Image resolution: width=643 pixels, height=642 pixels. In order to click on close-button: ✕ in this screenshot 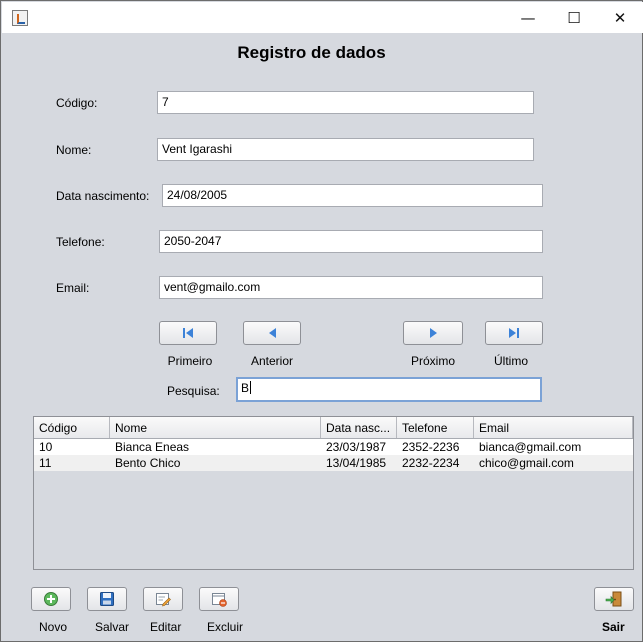, I will do `click(620, 18)`.